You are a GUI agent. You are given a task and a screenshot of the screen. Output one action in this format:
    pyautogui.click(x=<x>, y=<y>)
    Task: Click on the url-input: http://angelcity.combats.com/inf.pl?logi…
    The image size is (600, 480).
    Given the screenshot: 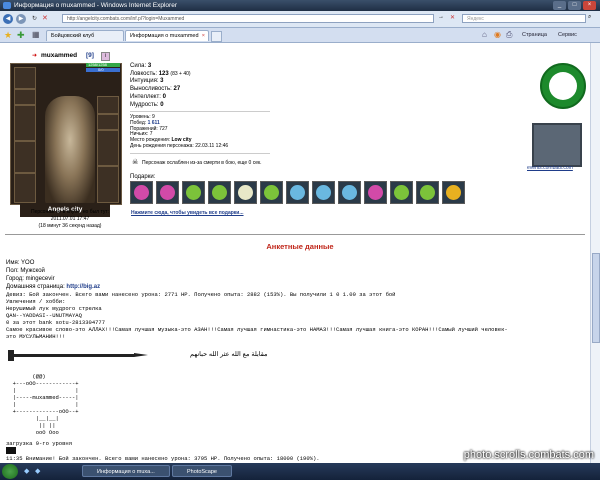 What is the action you would take?
    pyautogui.click(x=248, y=18)
    